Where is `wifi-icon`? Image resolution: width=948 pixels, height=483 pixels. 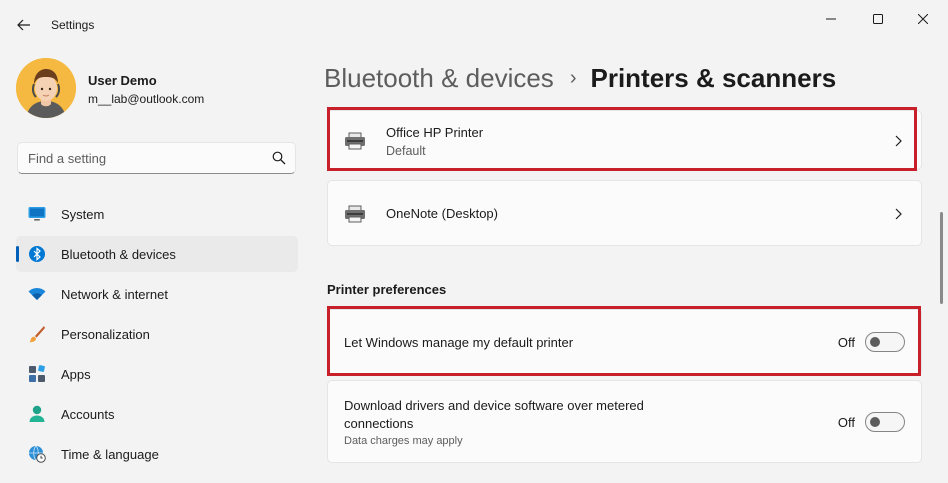 wifi-icon is located at coordinates (37, 294).